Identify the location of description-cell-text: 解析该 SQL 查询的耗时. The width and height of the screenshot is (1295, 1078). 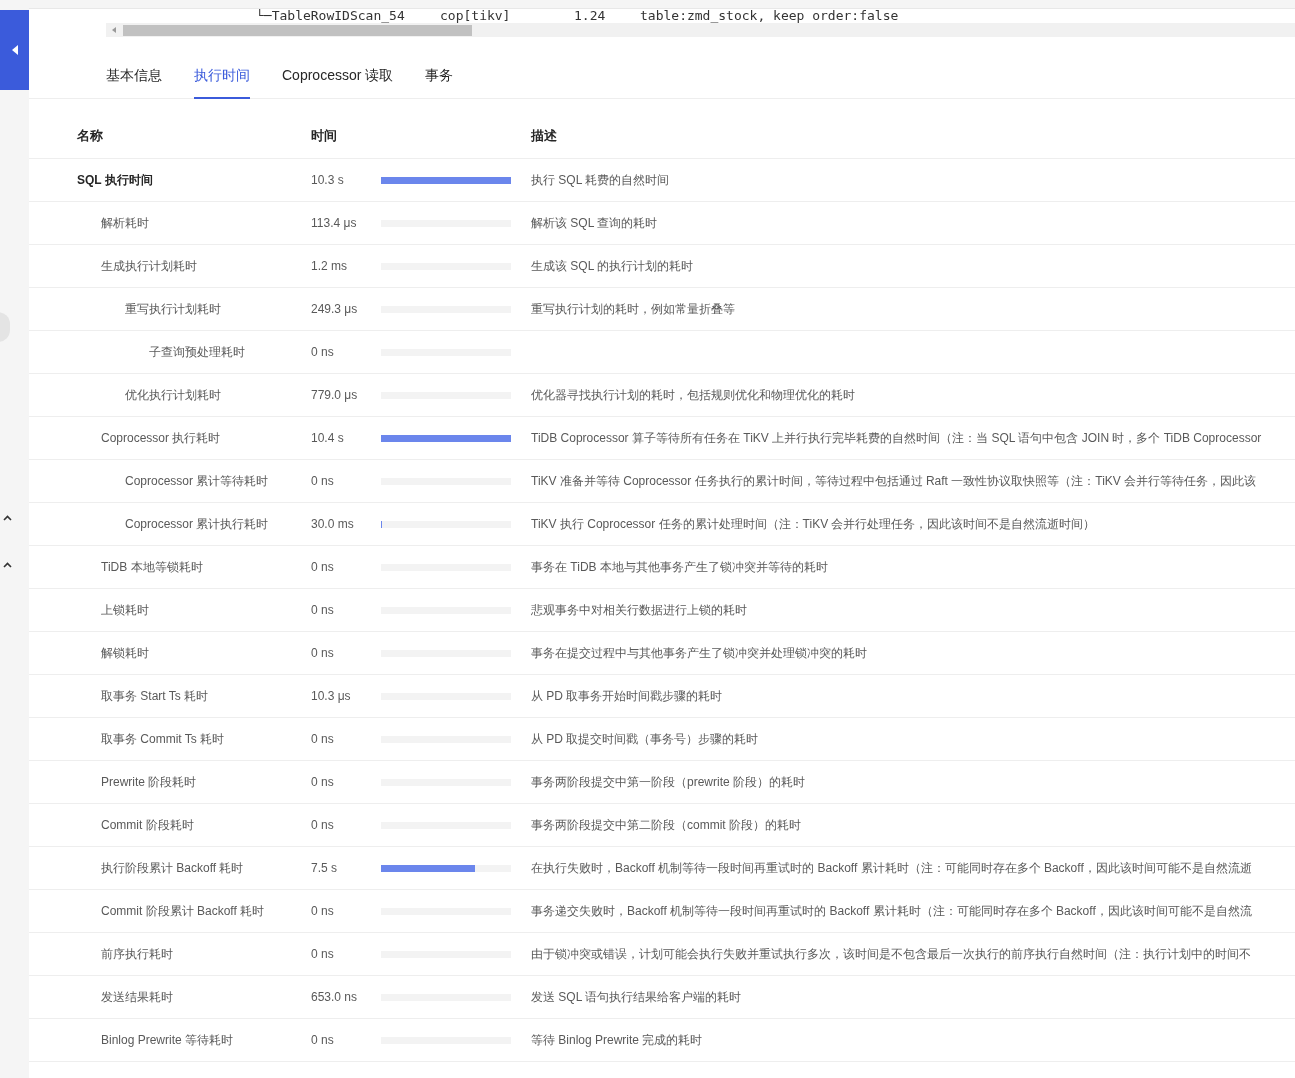
(594, 223).